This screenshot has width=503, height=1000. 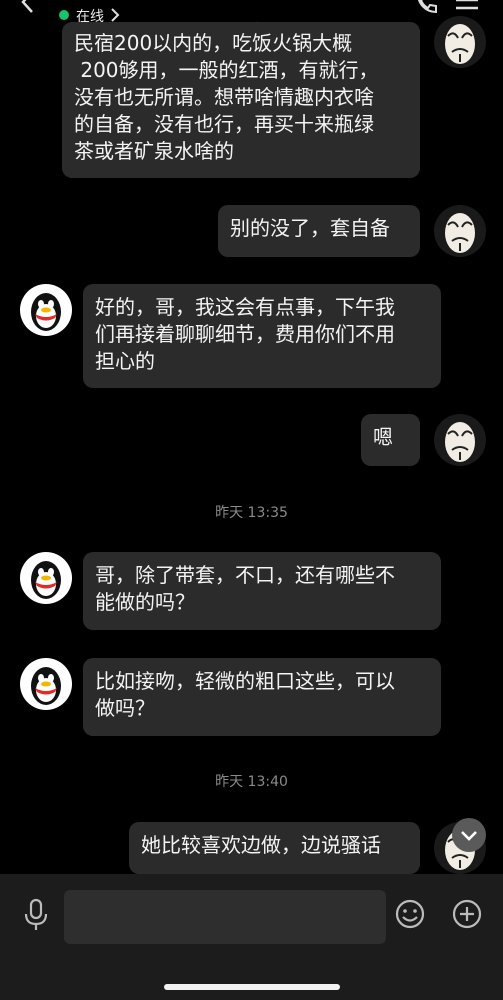 What do you see at coordinates (390, 440) in the screenshot?
I see `message-bubble-outgoing: 嗯` at bounding box center [390, 440].